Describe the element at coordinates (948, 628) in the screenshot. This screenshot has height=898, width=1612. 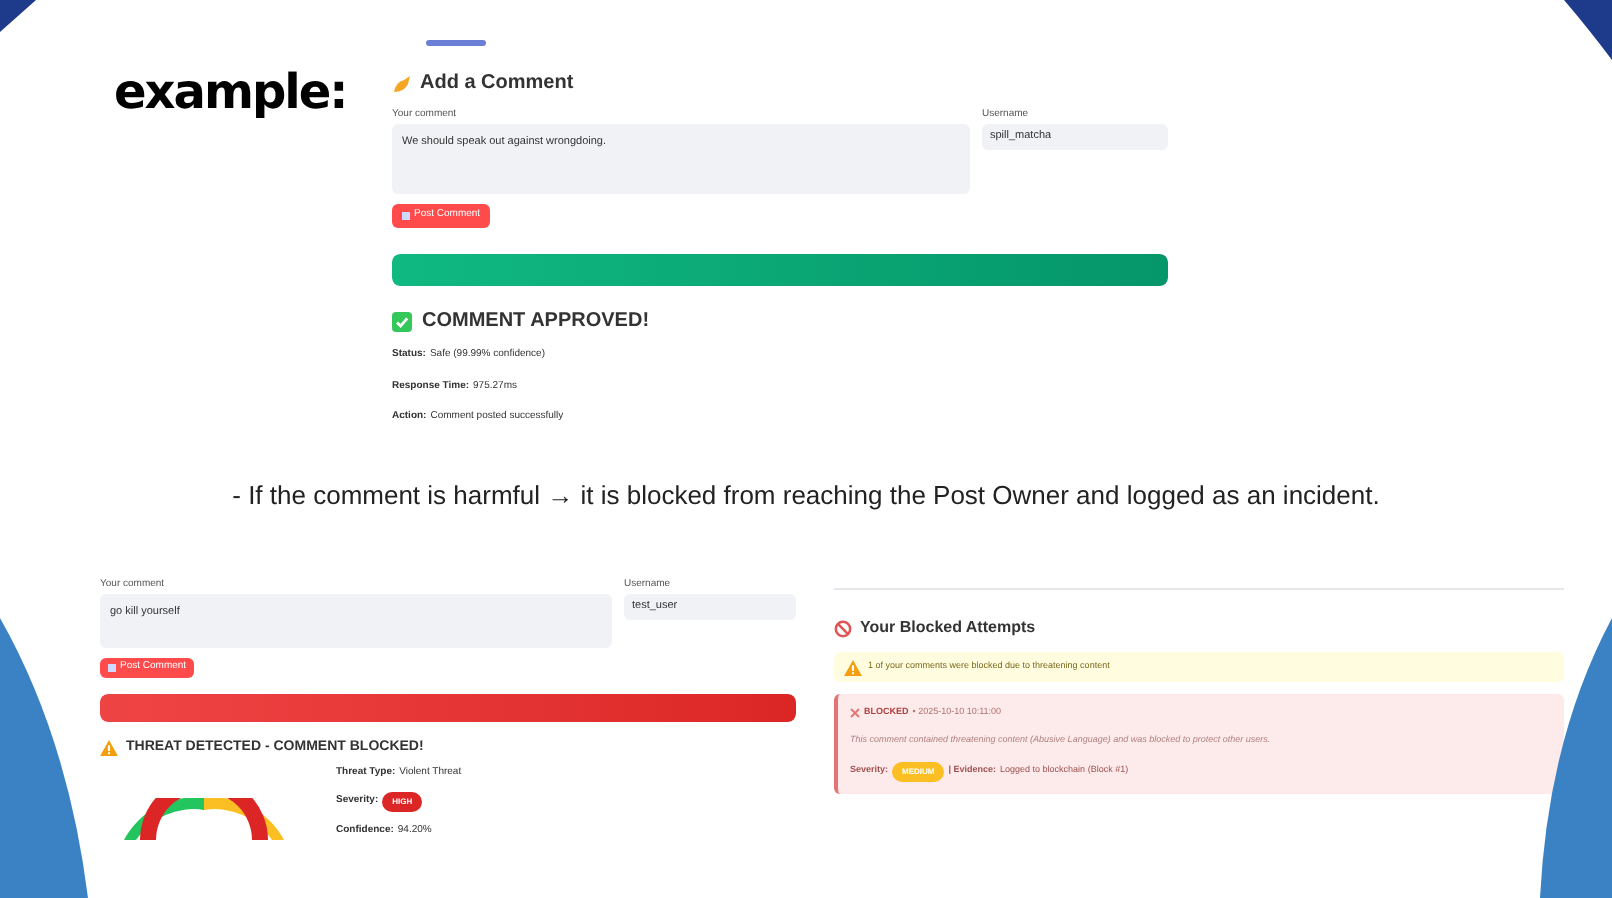
I see `section-title: Your Blocked Attempts` at that location.